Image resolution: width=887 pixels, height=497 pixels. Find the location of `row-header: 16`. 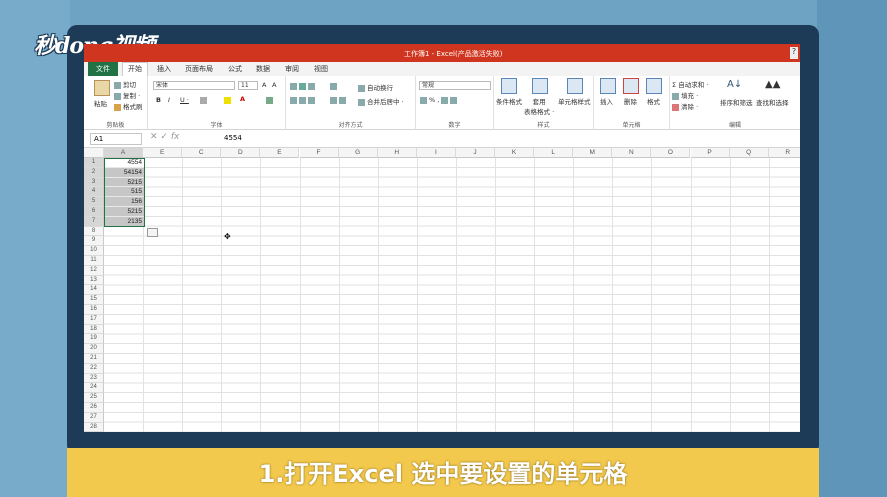

row-header: 16 is located at coordinates (94, 310).